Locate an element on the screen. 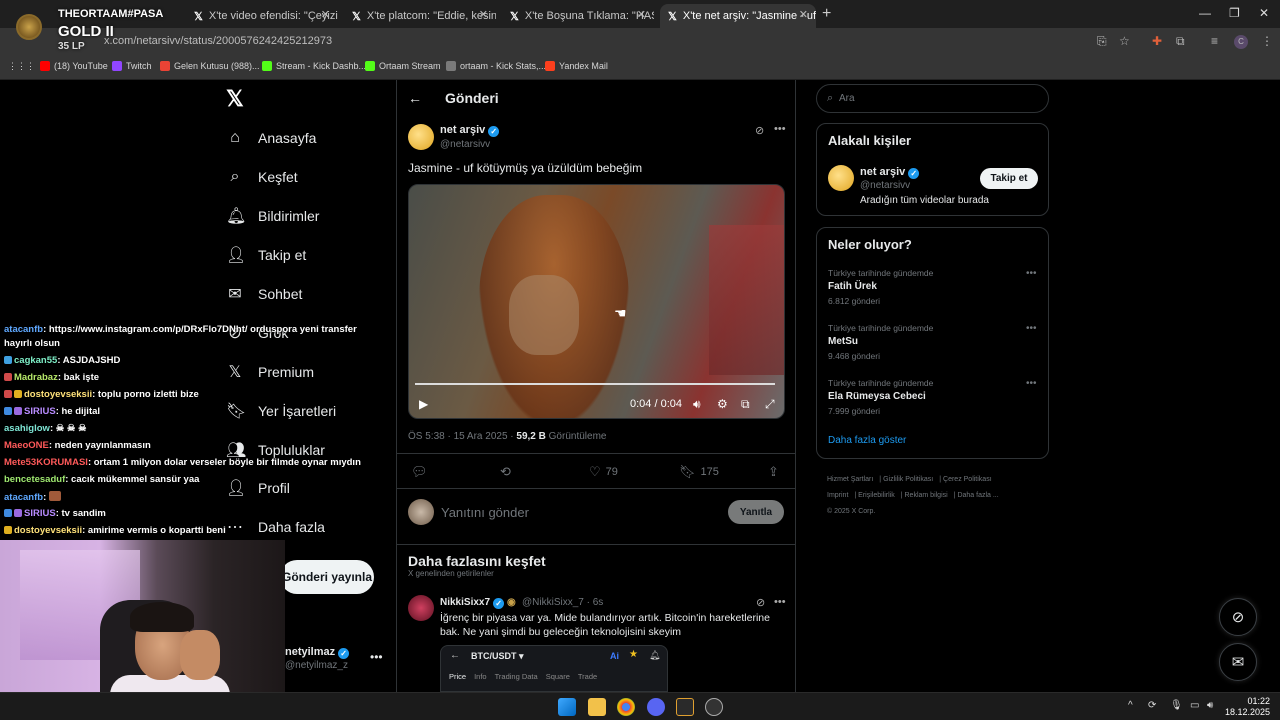  nav-home: ⌂ Anasayfa is located at coordinates (271, 138).